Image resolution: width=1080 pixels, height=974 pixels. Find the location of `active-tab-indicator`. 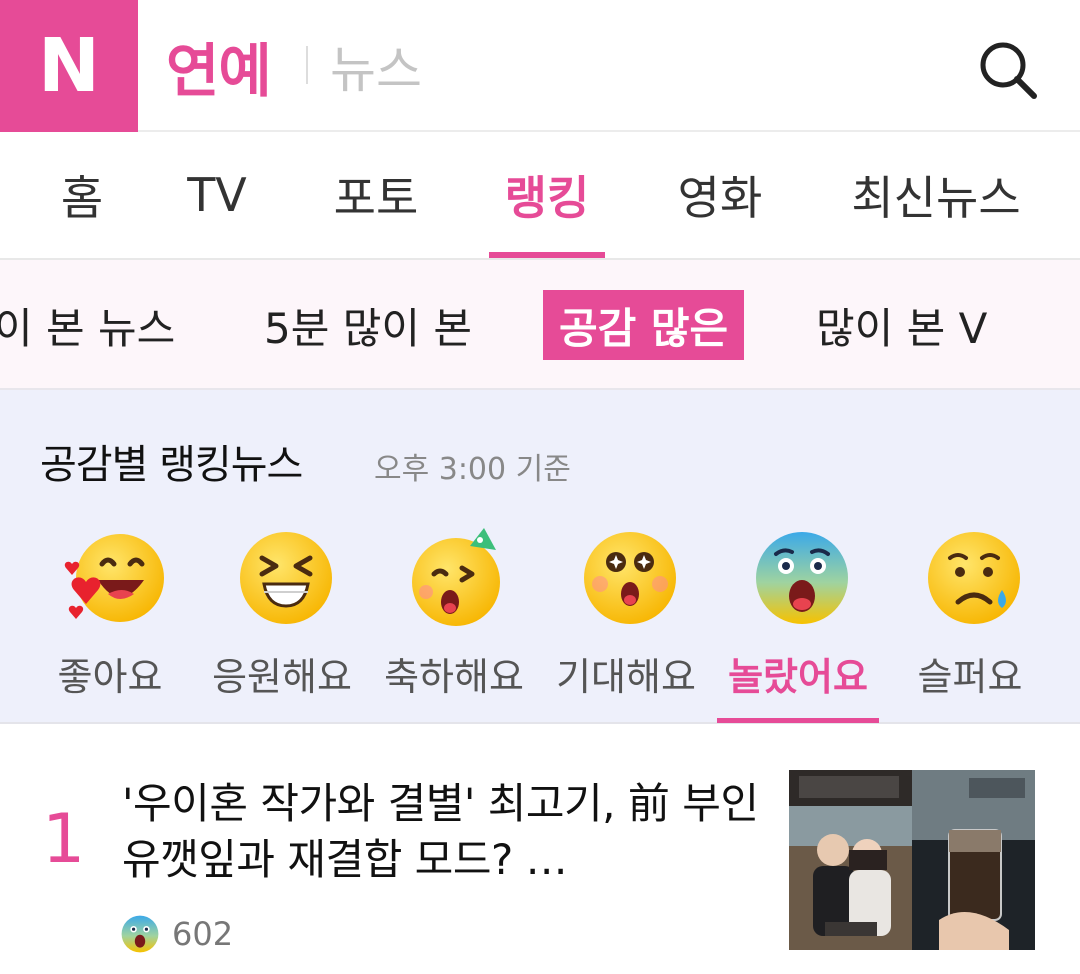

active-tab-indicator is located at coordinates (547, 255).